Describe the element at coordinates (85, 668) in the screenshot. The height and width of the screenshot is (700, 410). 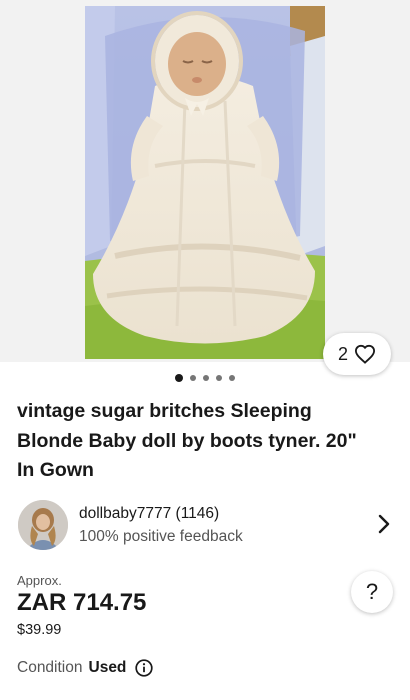
I see `condition-row: Condition Used` at that location.